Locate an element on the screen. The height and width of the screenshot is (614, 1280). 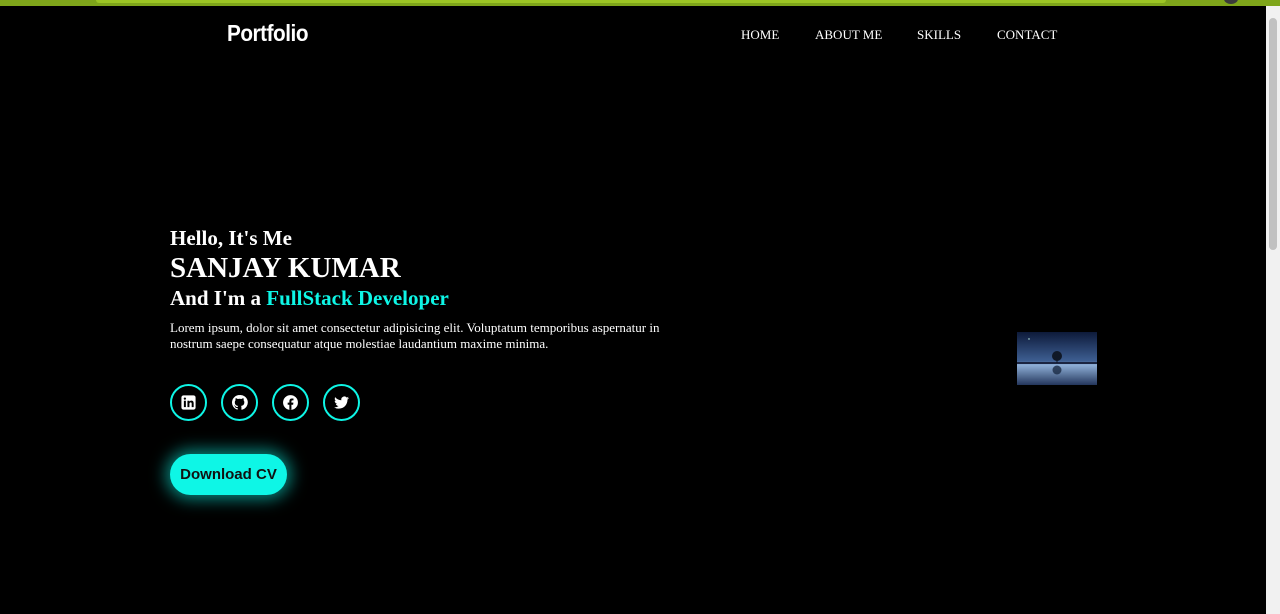
github-icon is located at coordinates (239, 402).